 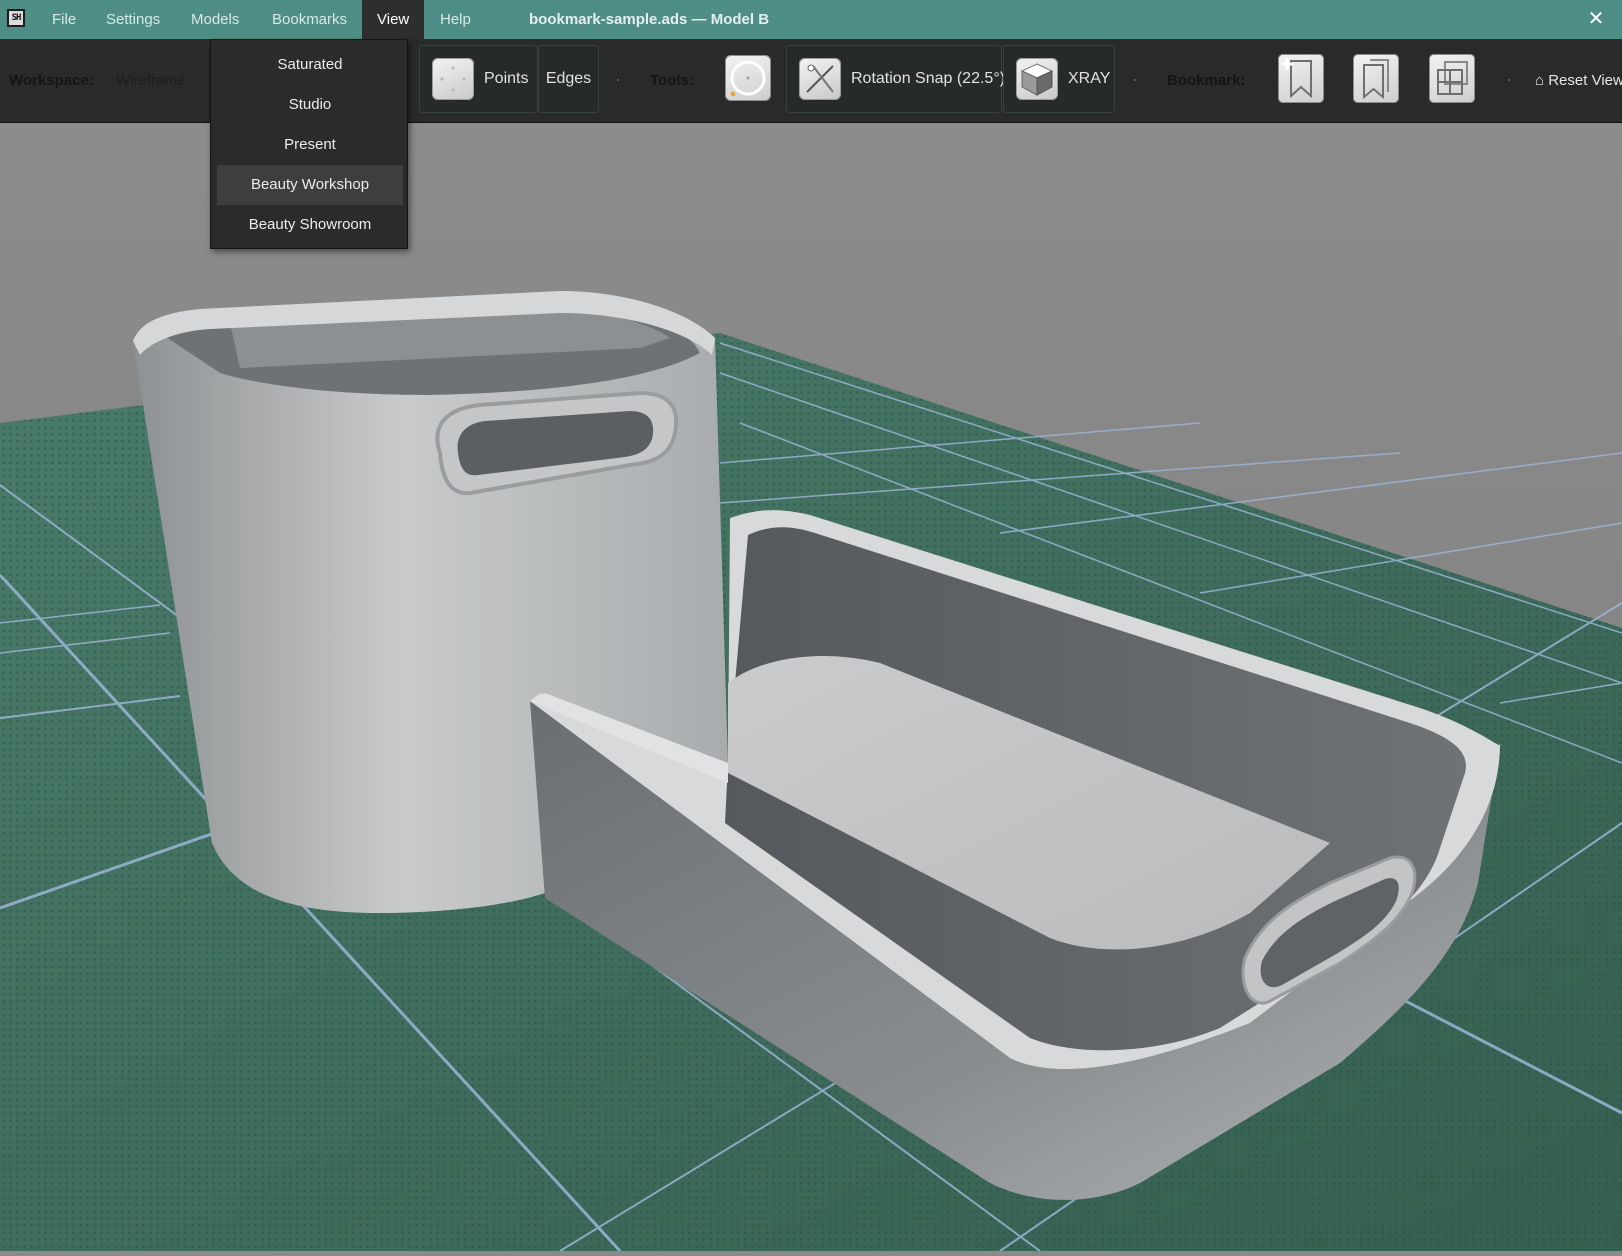 I want to click on points-label: Points, so click(x=506, y=78).